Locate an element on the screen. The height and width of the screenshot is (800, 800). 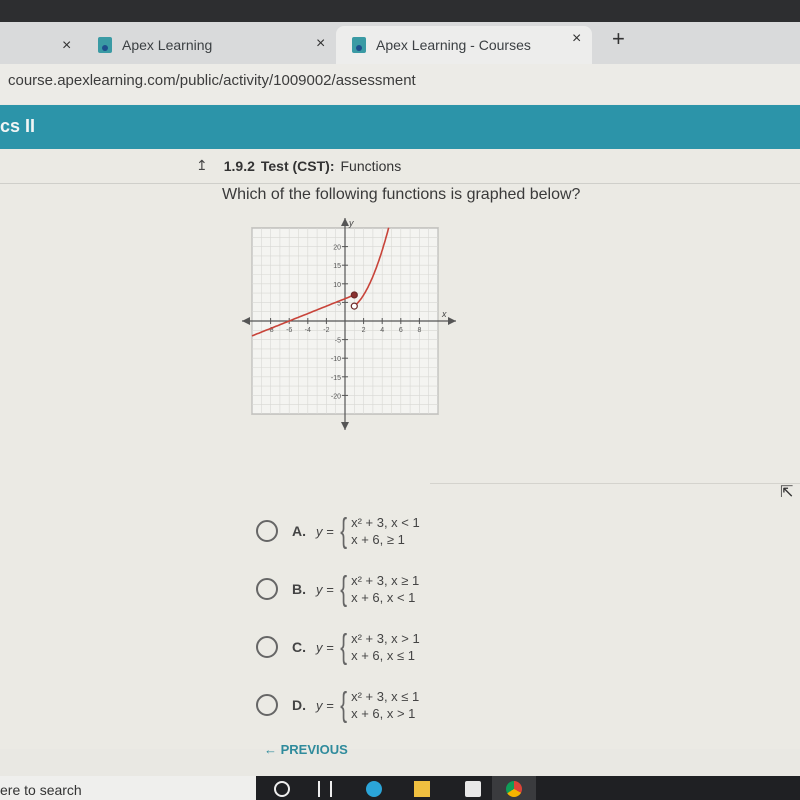
answer-option-d: D. y = { x² + 3, x ≤ 1 x + 6, x > 1 is located at coordinates (337, 705).